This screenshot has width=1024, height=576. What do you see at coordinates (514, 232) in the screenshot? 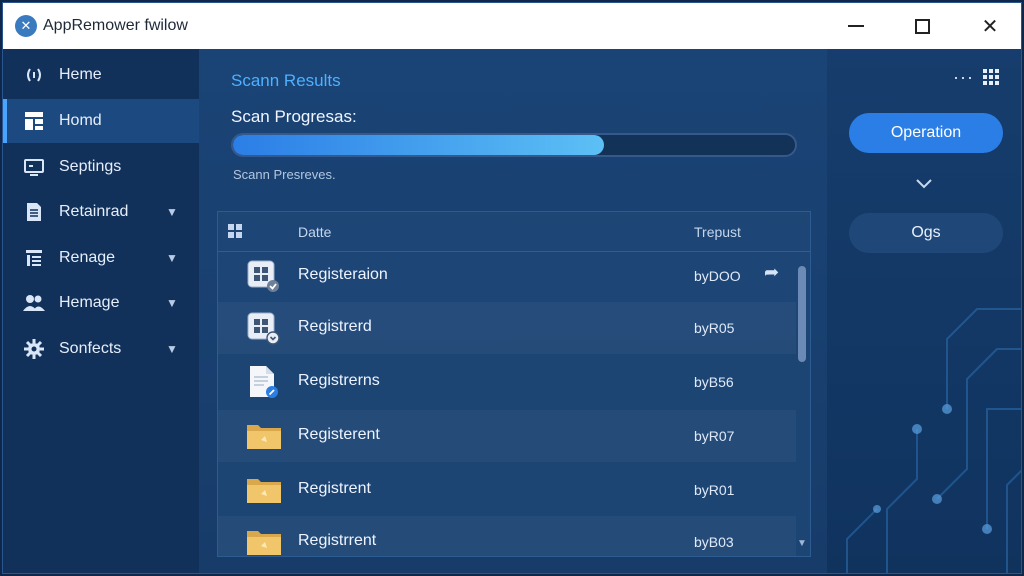
I see `table-header: Datte Trepust` at bounding box center [514, 232].